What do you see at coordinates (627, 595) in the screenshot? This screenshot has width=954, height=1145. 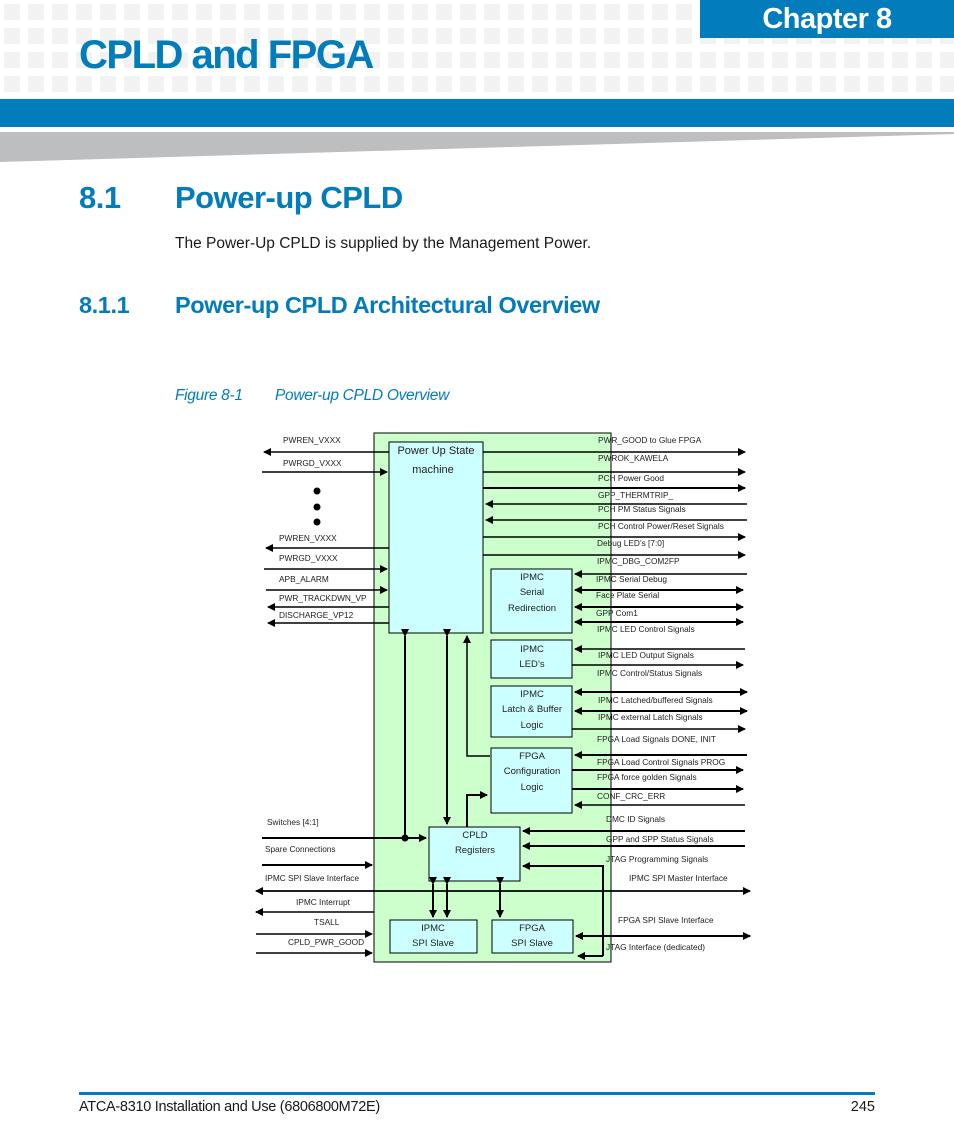 I see `signal-label: Face Plate Serial` at bounding box center [627, 595].